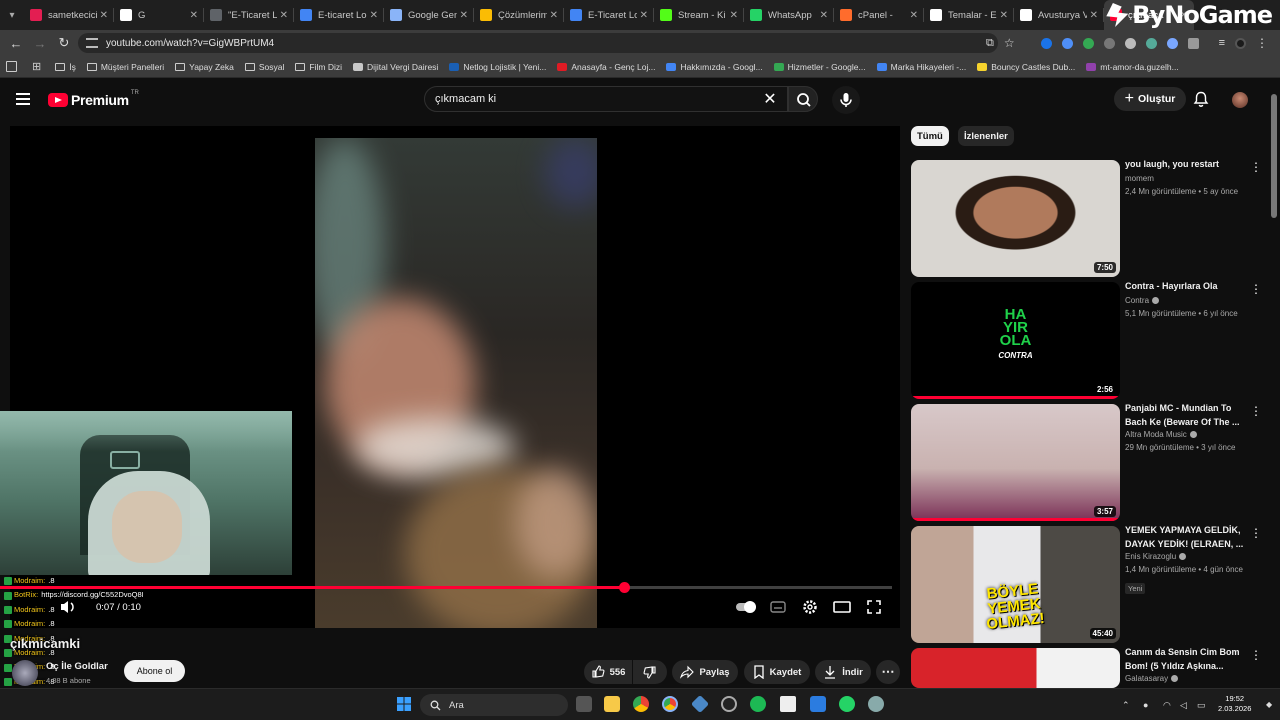  Describe the element at coordinates (36, 66) in the screenshot. I see `apps-grid-icon: ⊞` at that location.